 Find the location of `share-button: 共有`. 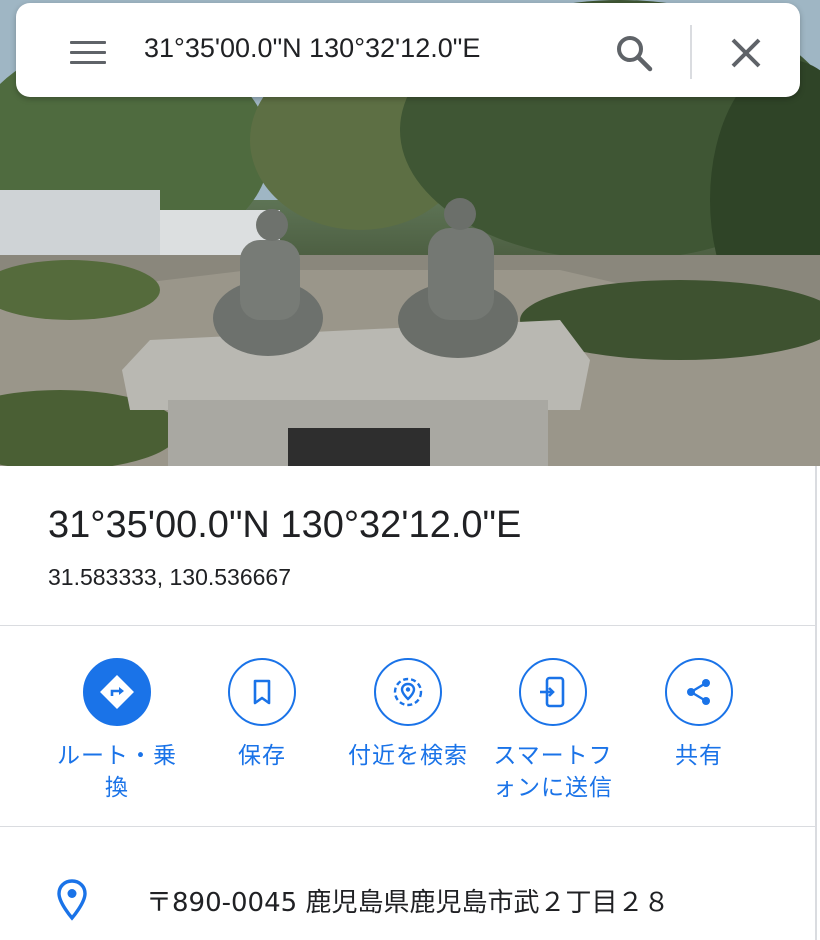

share-button: 共有 is located at coordinates (699, 715).